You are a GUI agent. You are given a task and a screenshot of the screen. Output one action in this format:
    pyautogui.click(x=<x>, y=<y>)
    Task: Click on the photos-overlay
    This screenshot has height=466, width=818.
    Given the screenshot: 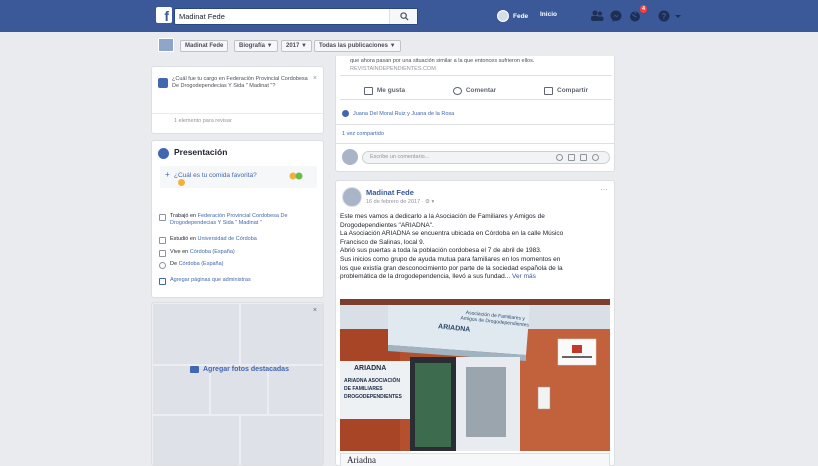 What is the action you would take?
    pyautogui.click(x=237, y=384)
    